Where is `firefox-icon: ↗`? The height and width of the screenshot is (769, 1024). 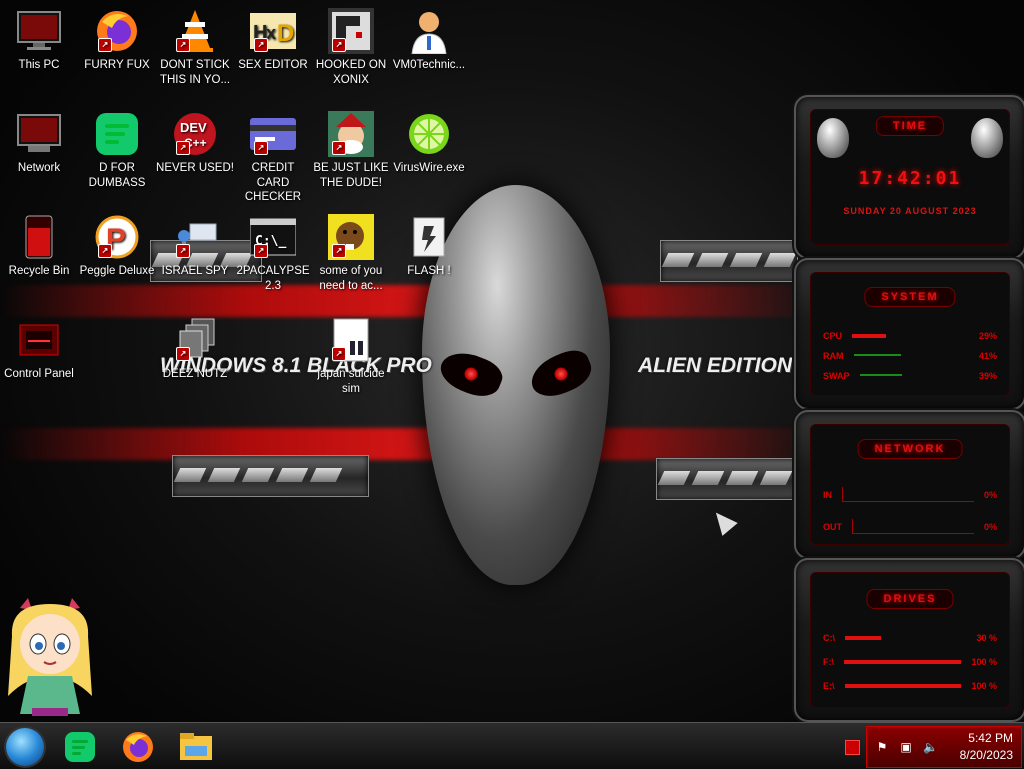
firefox-icon: ↗ is located at coordinates (117, 31).